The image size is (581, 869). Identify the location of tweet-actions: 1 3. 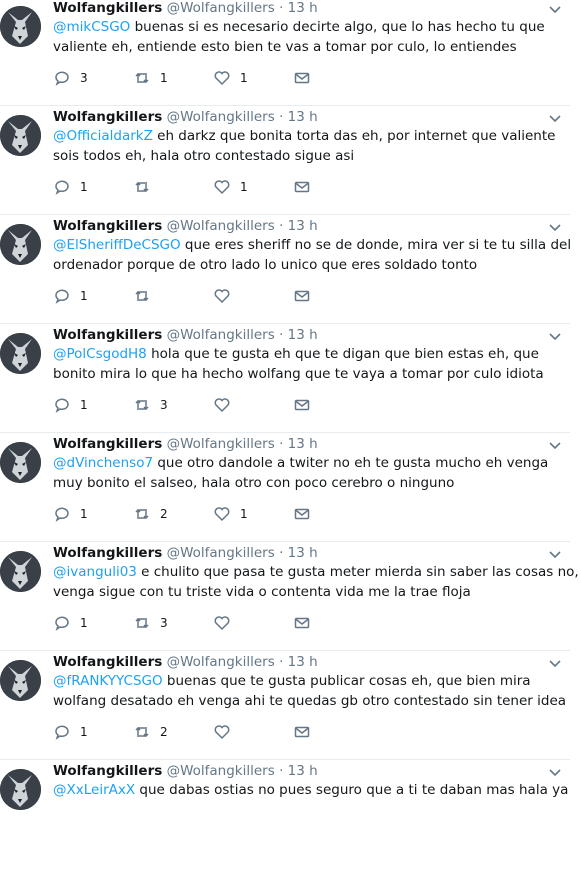
(213, 623).